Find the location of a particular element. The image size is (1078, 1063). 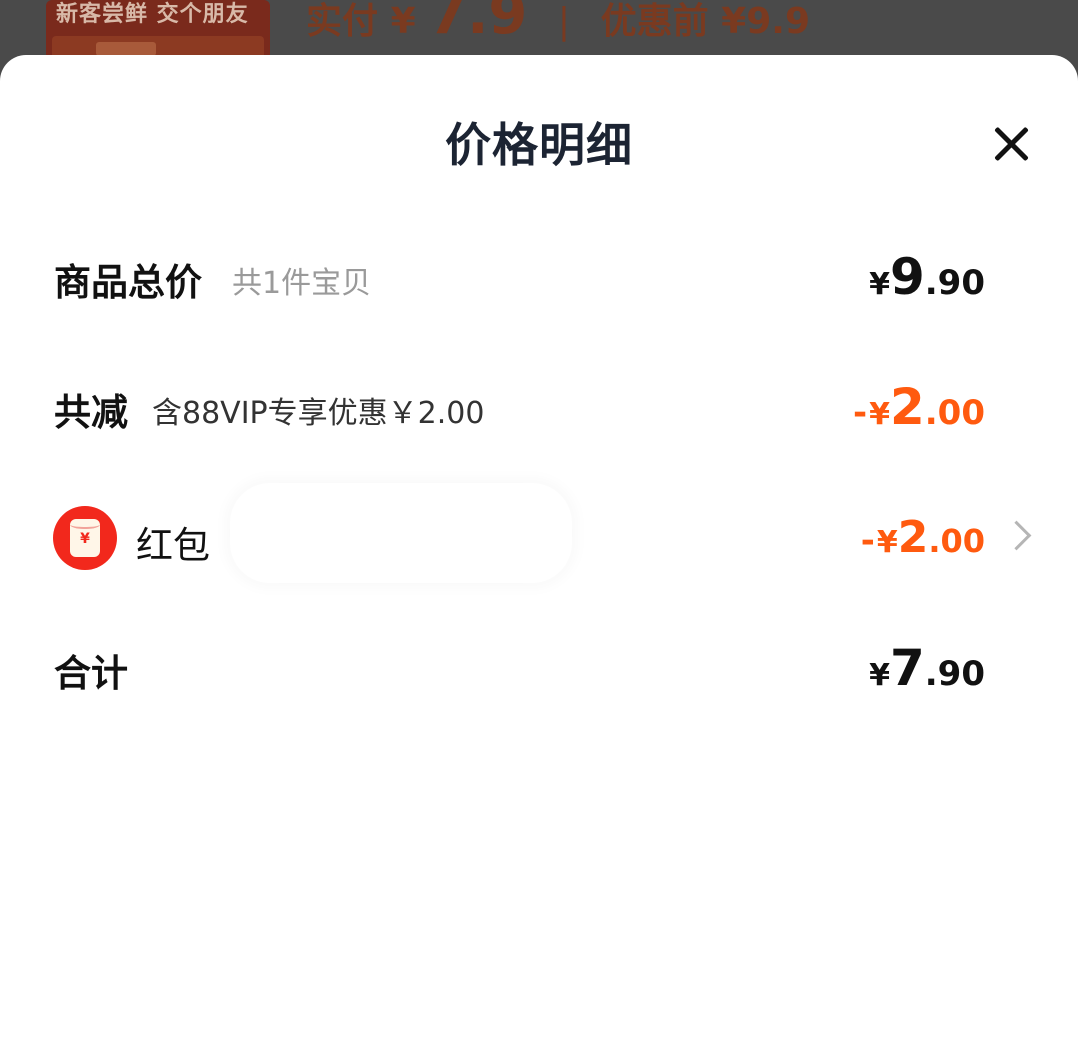

redacted-area is located at coordinates (401, 533).